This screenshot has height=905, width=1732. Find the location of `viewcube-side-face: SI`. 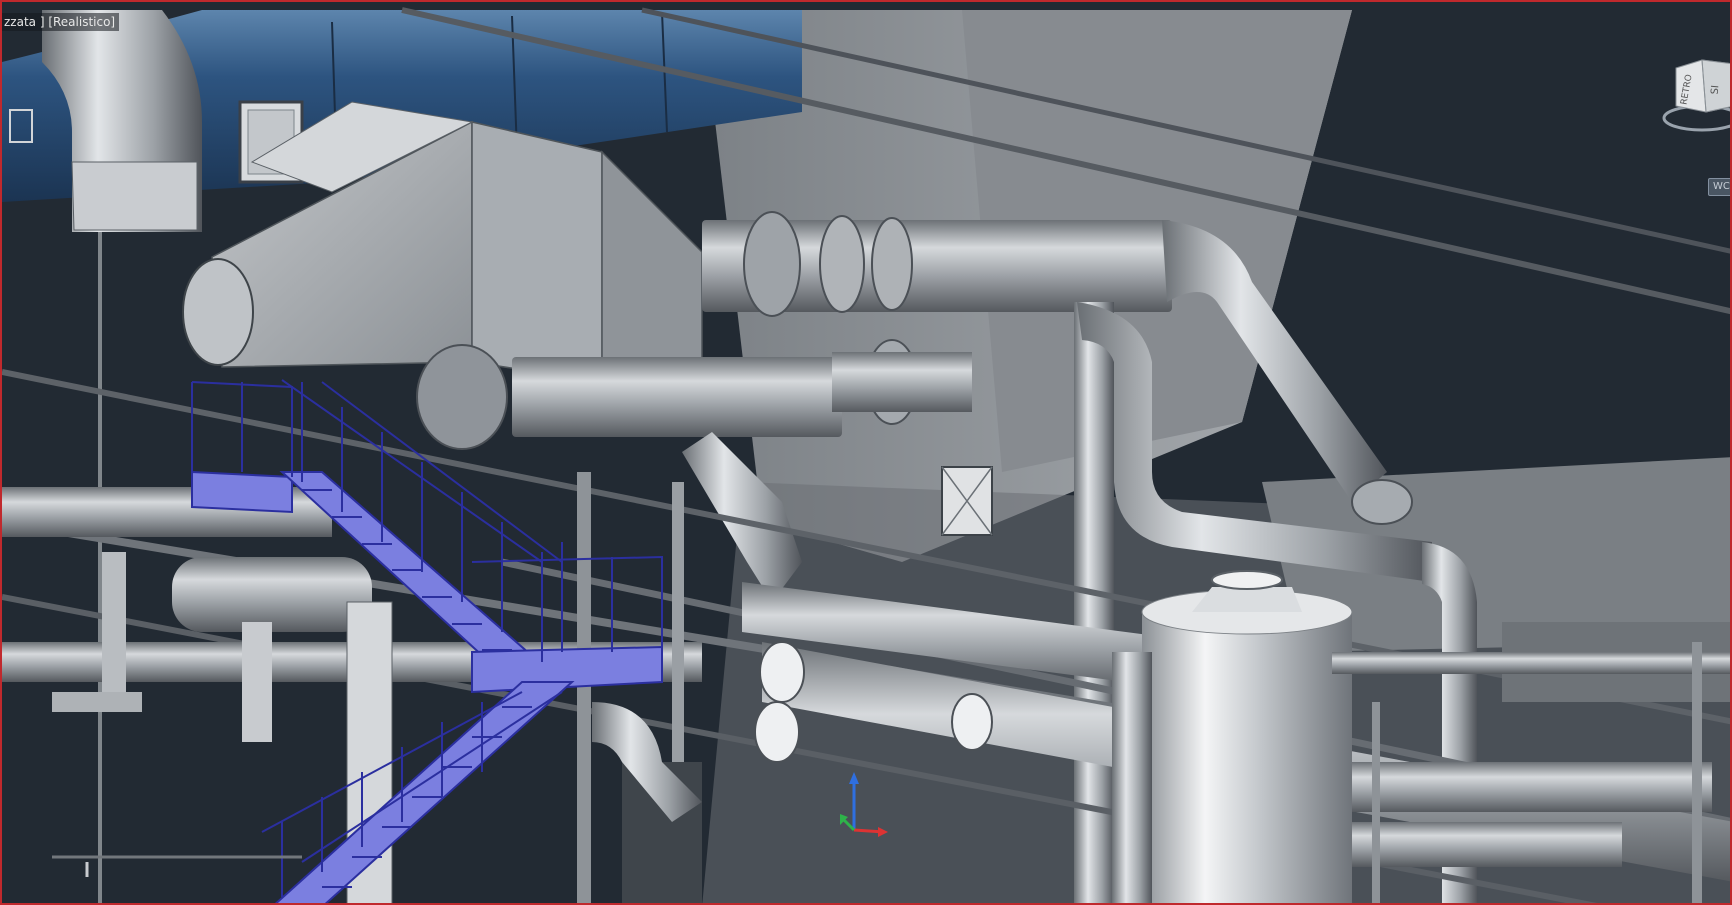

viewcube-side-face: SI is located at coordinates (1716, 90).